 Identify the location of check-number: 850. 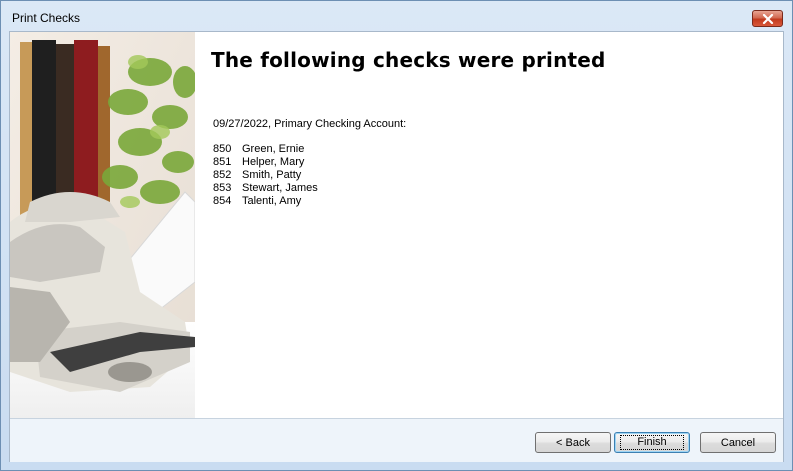
(222, 149).